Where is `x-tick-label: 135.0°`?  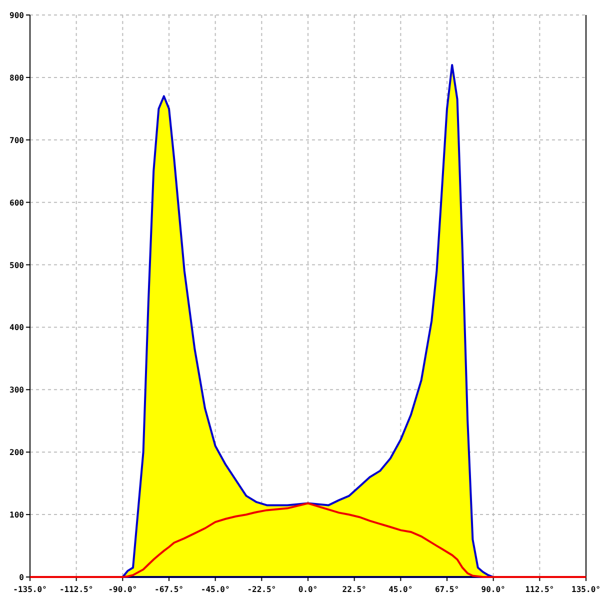
x-tick-label: 135.0° is located at coordinates (586, 589).